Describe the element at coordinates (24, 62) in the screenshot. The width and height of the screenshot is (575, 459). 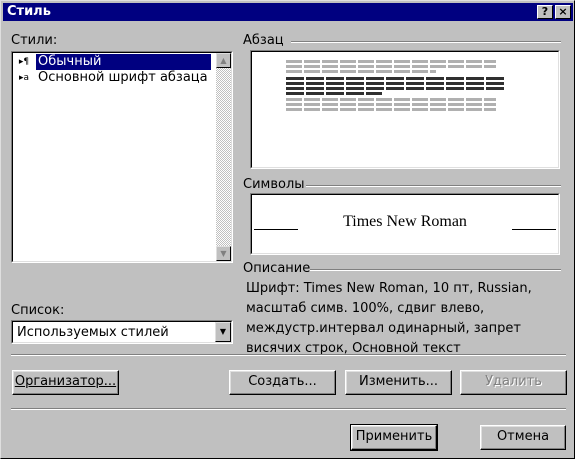
I see `paragraph-style-icon: ▸¶` at that location.